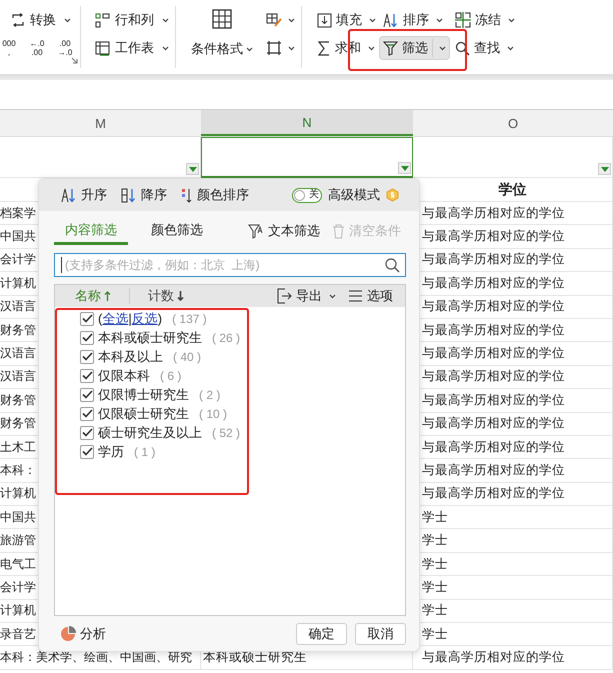  I want to click on filter-tab: 颜色筛选, so click(177, 231).